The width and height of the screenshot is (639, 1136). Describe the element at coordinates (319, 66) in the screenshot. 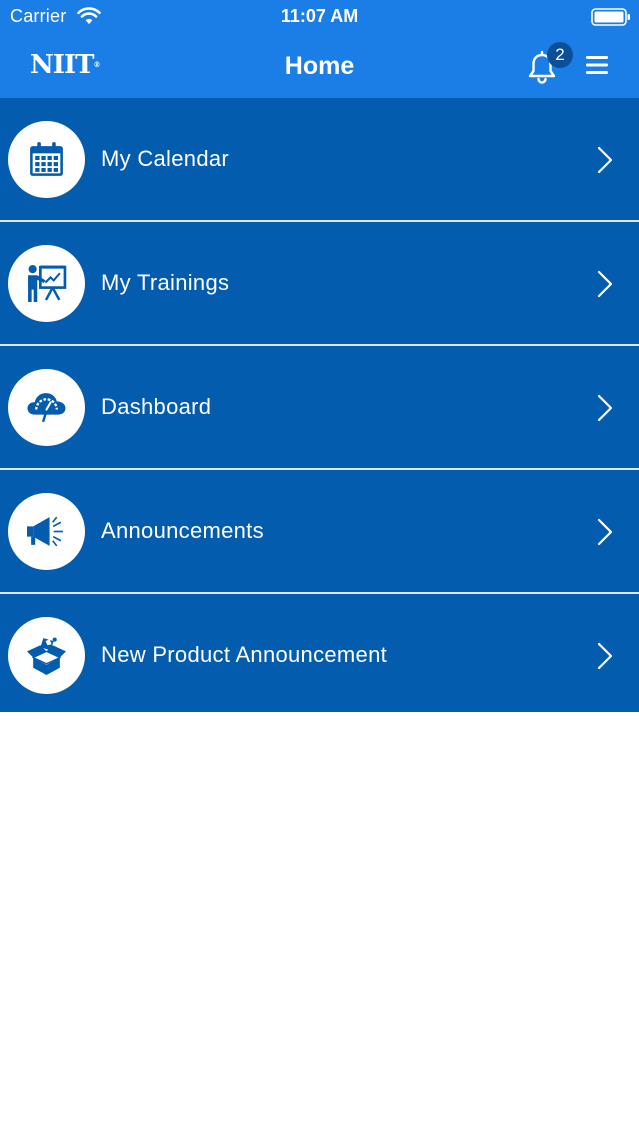

I see `navigation-bar: NIIT® Home 2` at that location.